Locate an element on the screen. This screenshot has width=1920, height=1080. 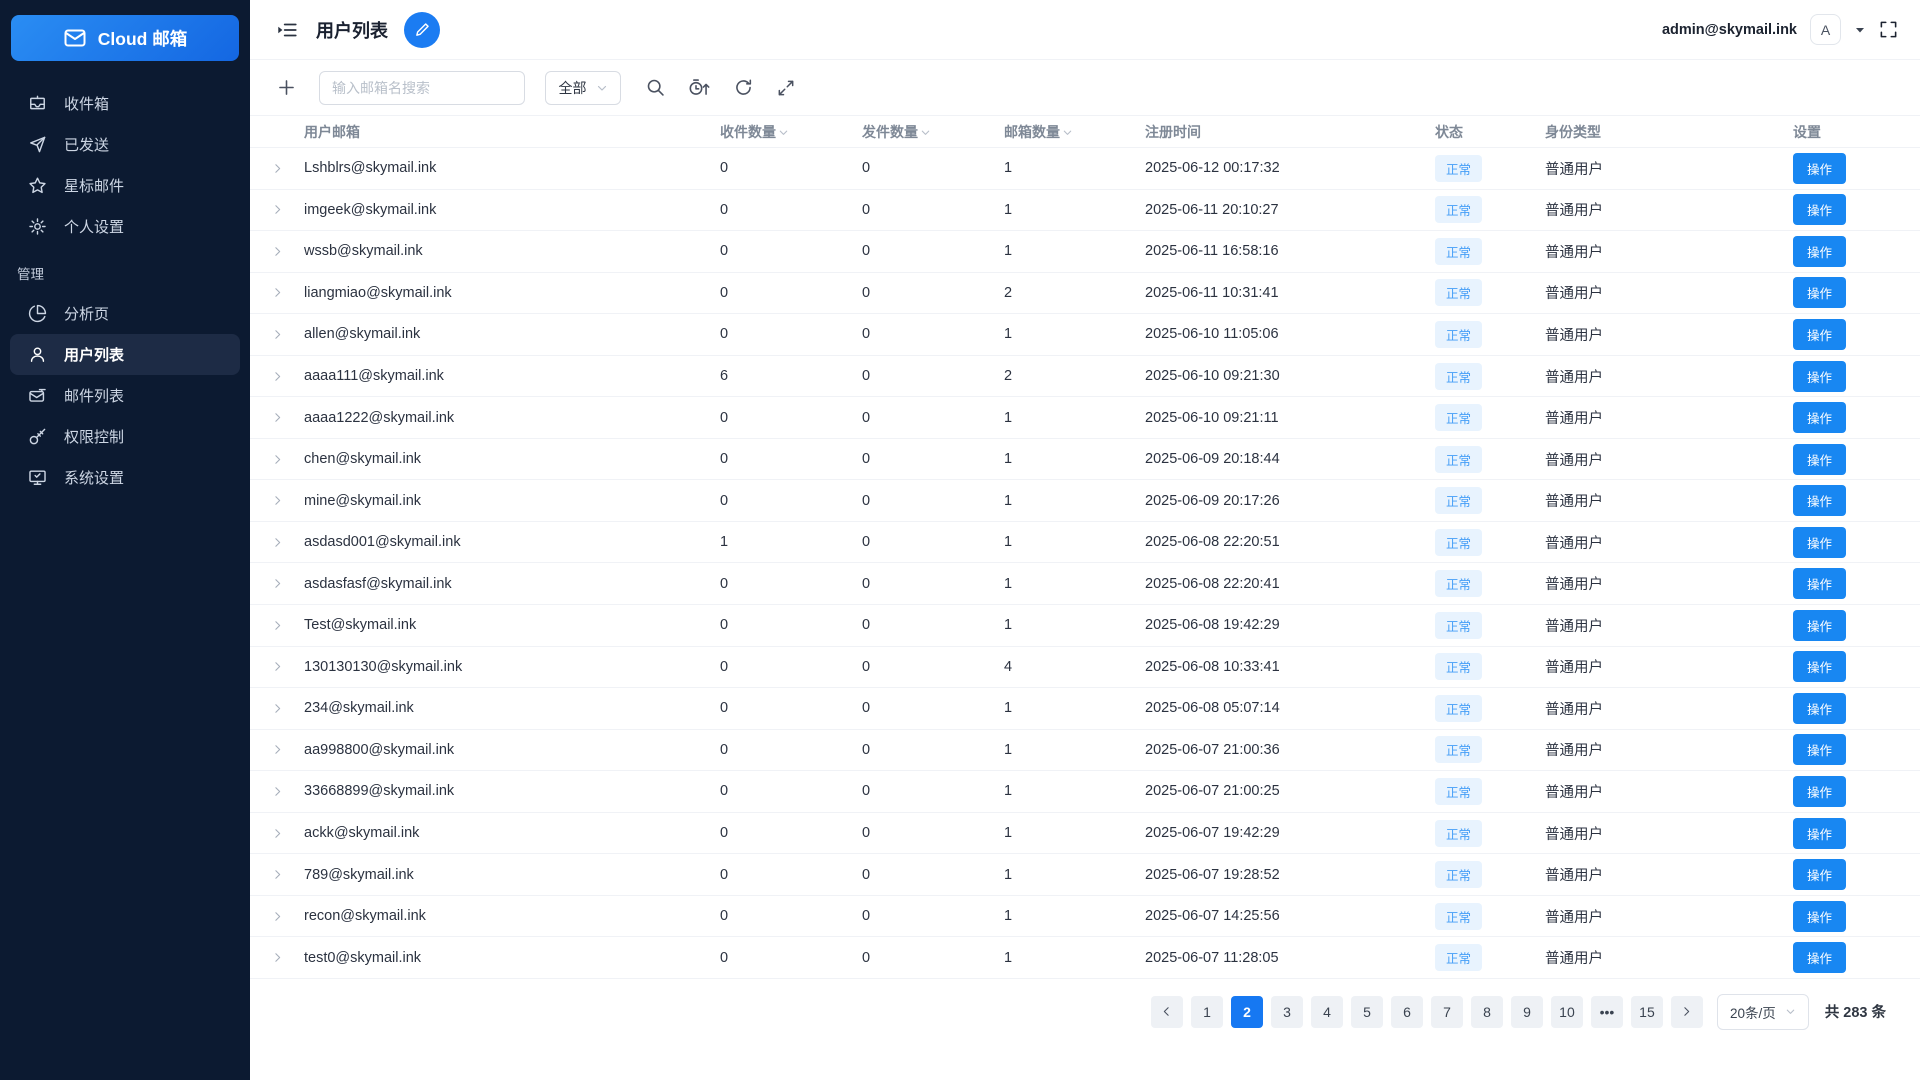
brand-button: Cloud 邮箱 is located at coordinates (125, 38).